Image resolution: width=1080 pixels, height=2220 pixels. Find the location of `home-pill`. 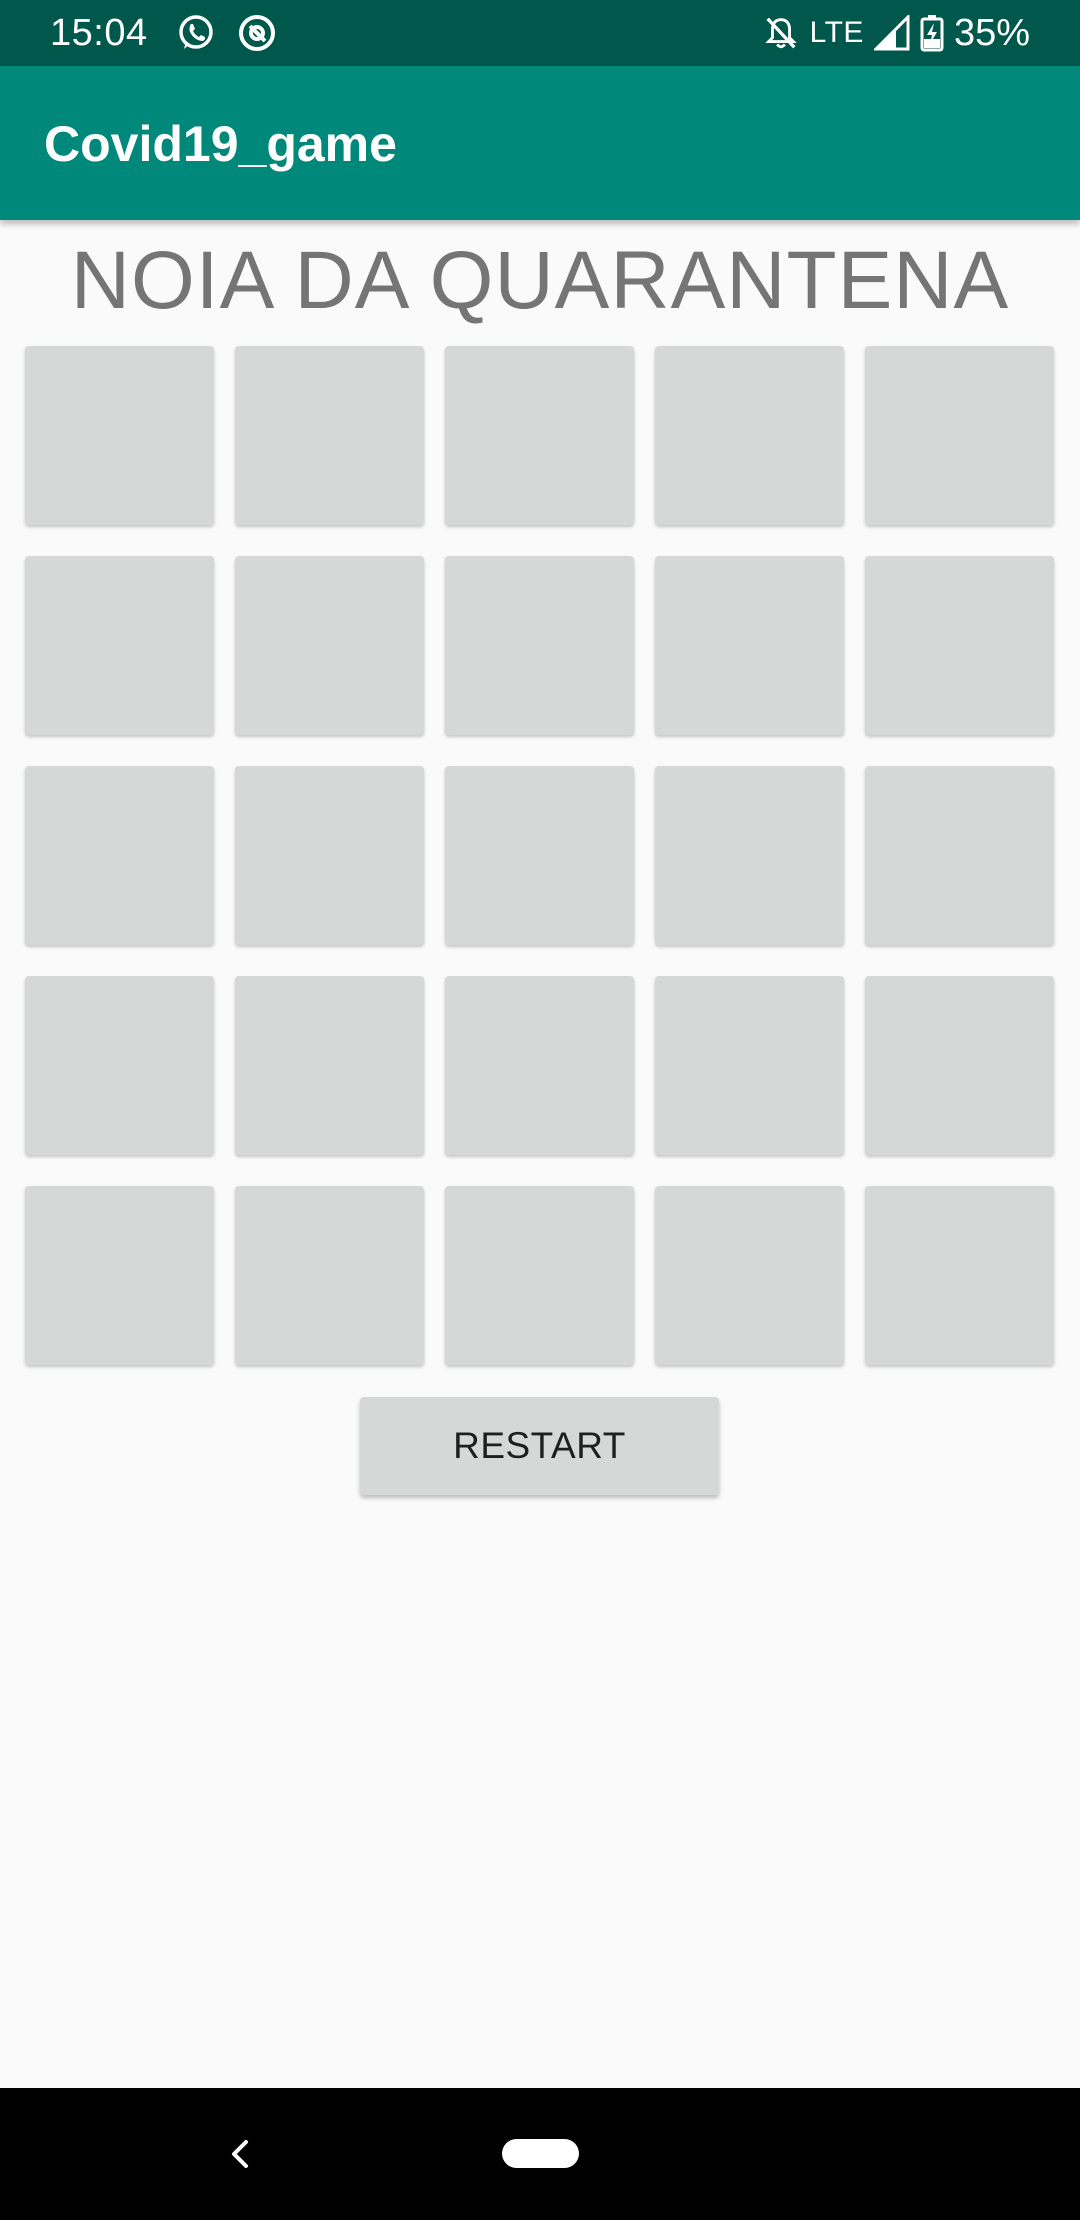

home-pill is located at coordinates (540, 2153).